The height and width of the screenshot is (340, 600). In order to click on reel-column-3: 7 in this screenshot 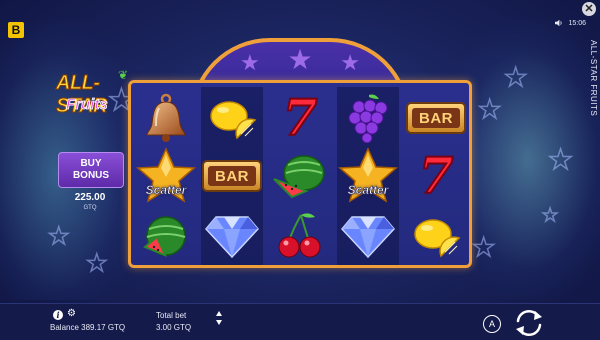, I will do `click(300, 176)`.